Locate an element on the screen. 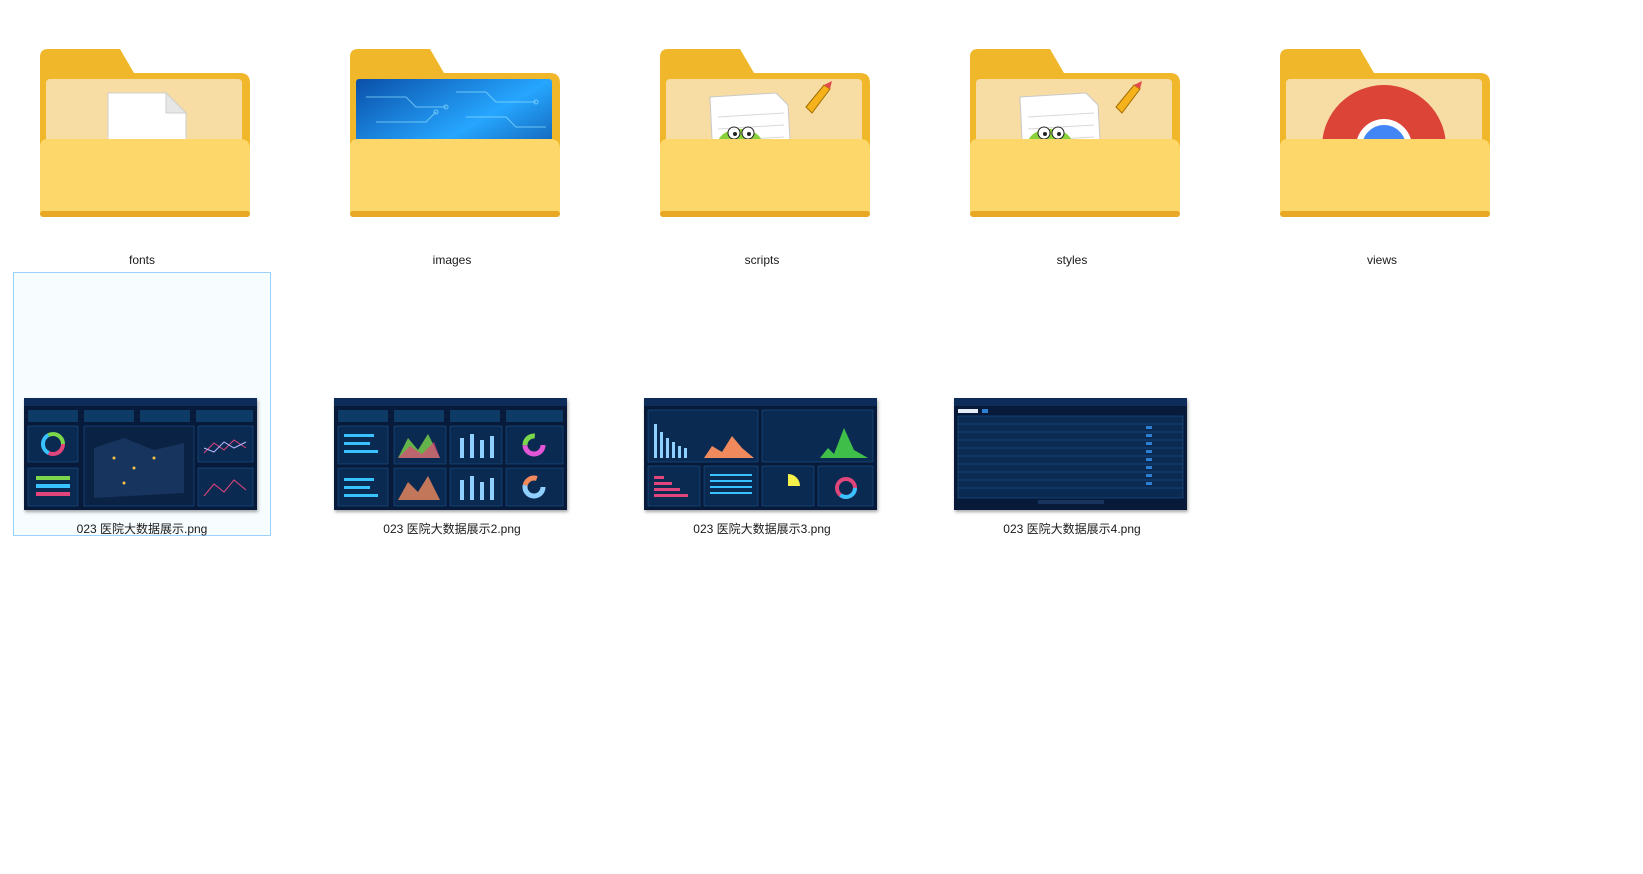 The width and height of the screenshot is (1643, 874). file-label: 023 医院大数据展示4.png is located at coordinates (1072, 529).